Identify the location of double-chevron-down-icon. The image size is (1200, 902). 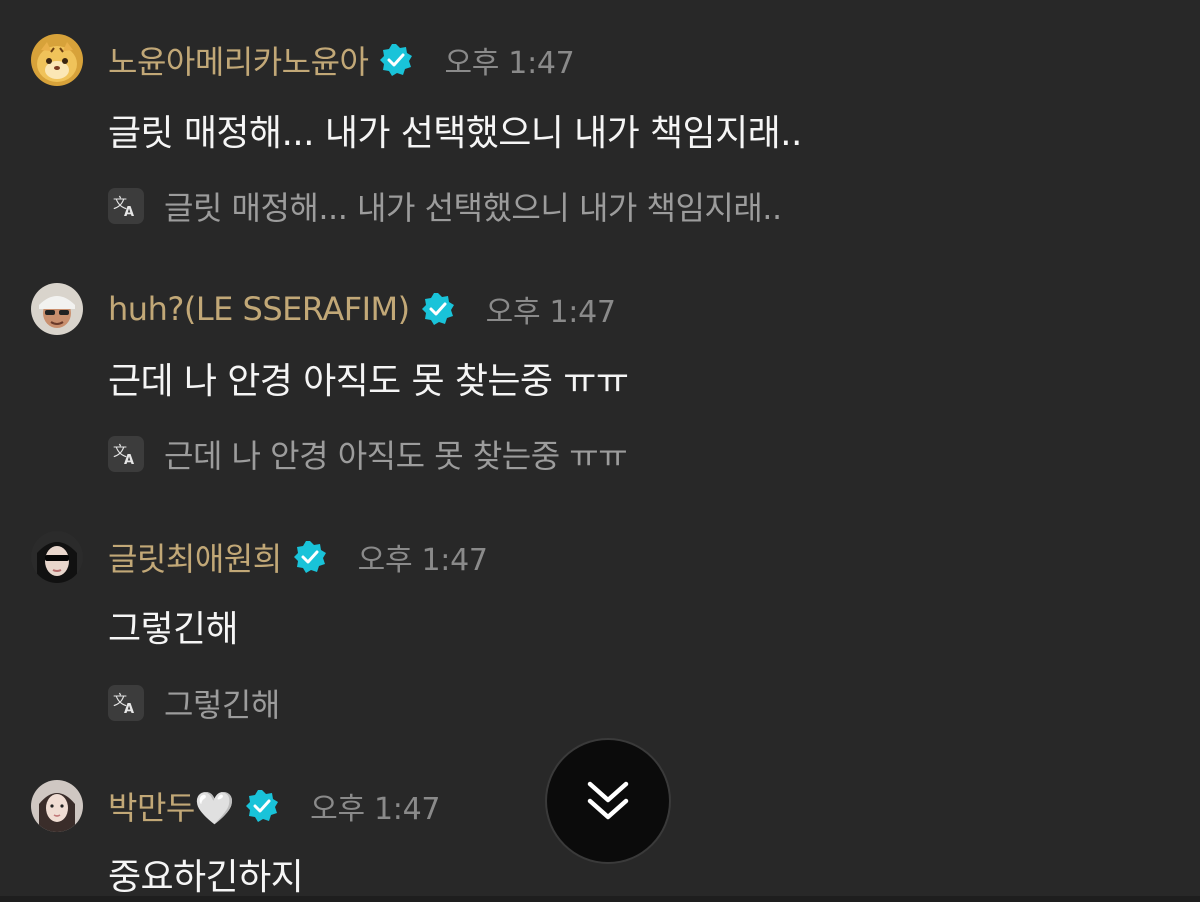
(608, 800).